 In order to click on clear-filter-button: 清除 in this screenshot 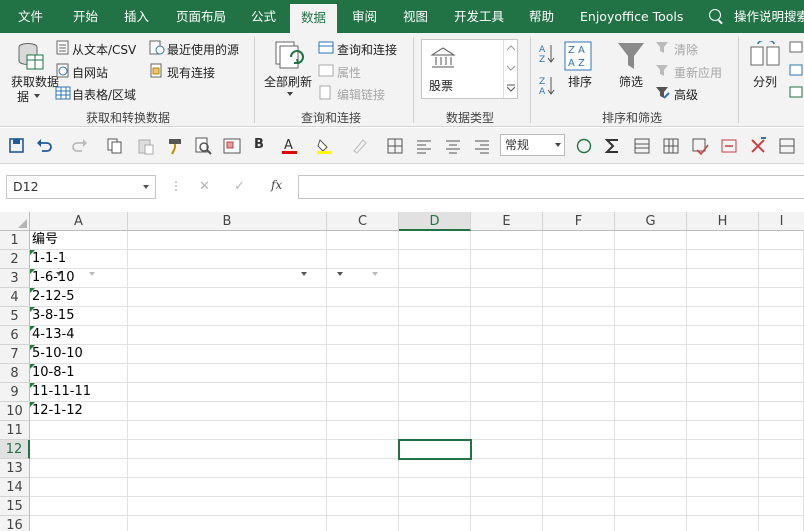, I will do `click(686, 49)`.